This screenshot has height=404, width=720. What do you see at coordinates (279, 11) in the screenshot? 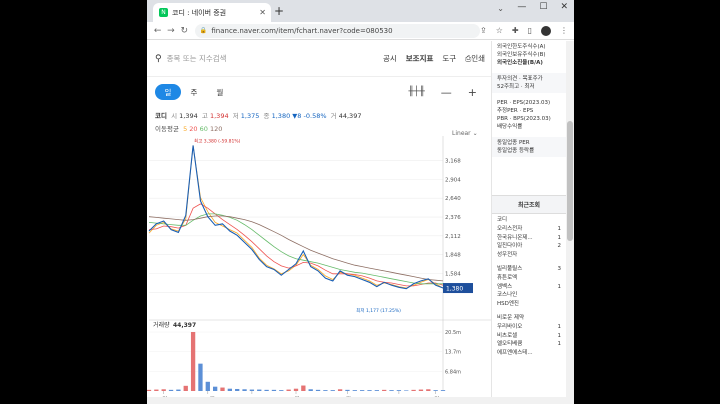
I see `new-tab-icon: +` at bounding box center [279, 11].